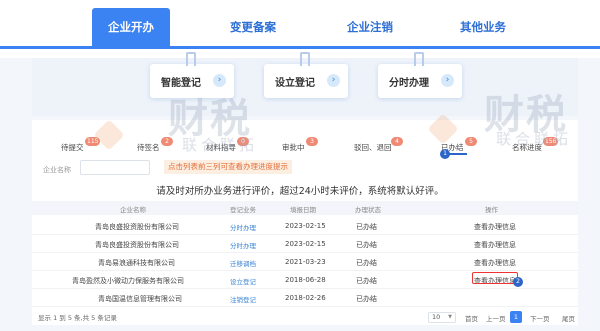  Describe the element at coordinates (527, 147) in the screenshot. I see `status-label: 名称进度` at that location.